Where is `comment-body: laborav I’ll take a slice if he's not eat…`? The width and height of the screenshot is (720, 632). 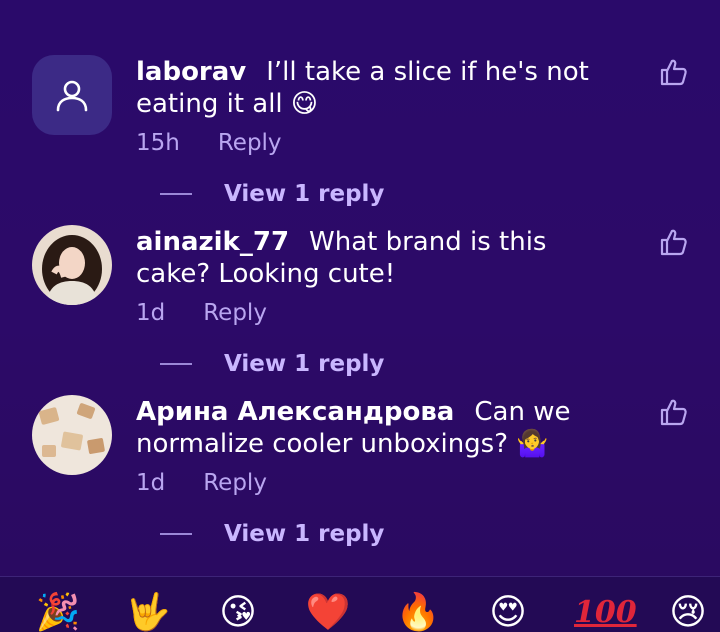 comment-body: laborav I’ll take a slice if he's not eat… is located at coordinates (381, 88).